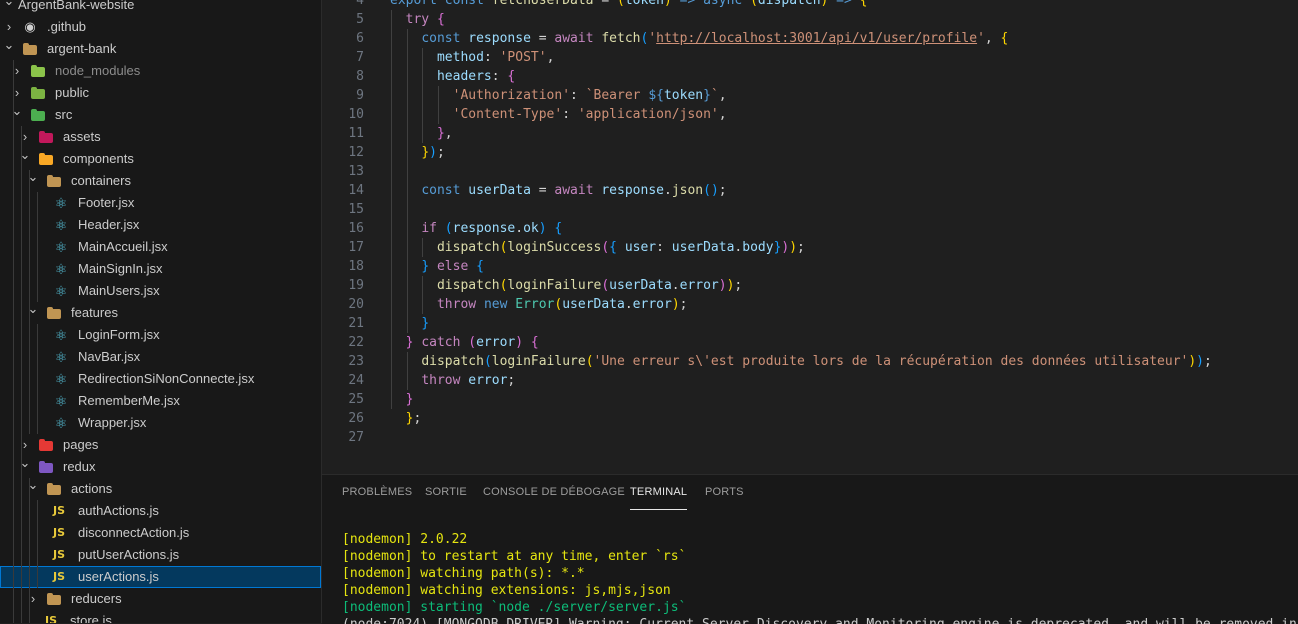 Image resolution: width=1298 pixels, height=624 pixels. What do you see at coordinates (160, 511) in the screenshot?
I see `file-item: JS authActions.js` at bounding box center [160, 511].